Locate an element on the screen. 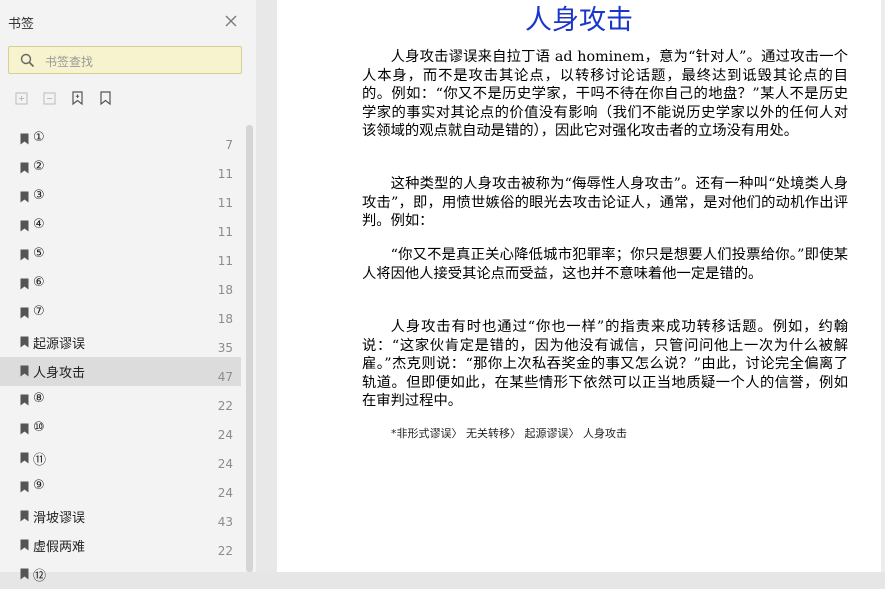 Image resolution: width=885 pixels, height=589 pixels. bookmark-item: ③ 11 is located at coordinates (120, 197).